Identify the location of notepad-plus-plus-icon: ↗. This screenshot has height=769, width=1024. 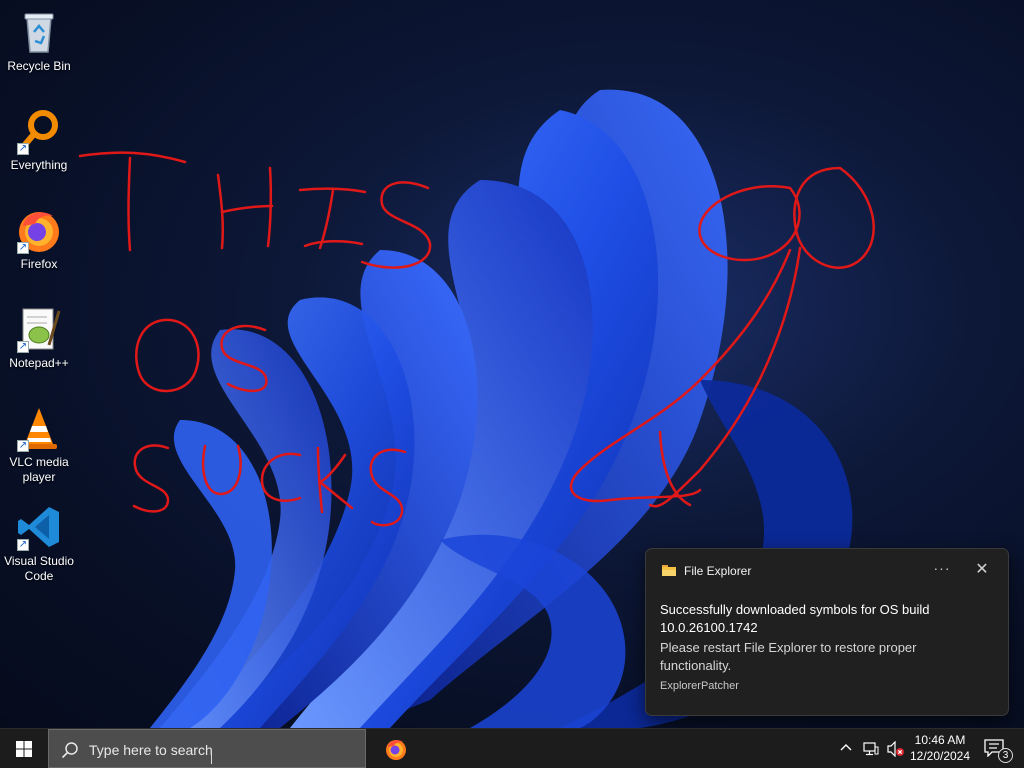
(39, 329).